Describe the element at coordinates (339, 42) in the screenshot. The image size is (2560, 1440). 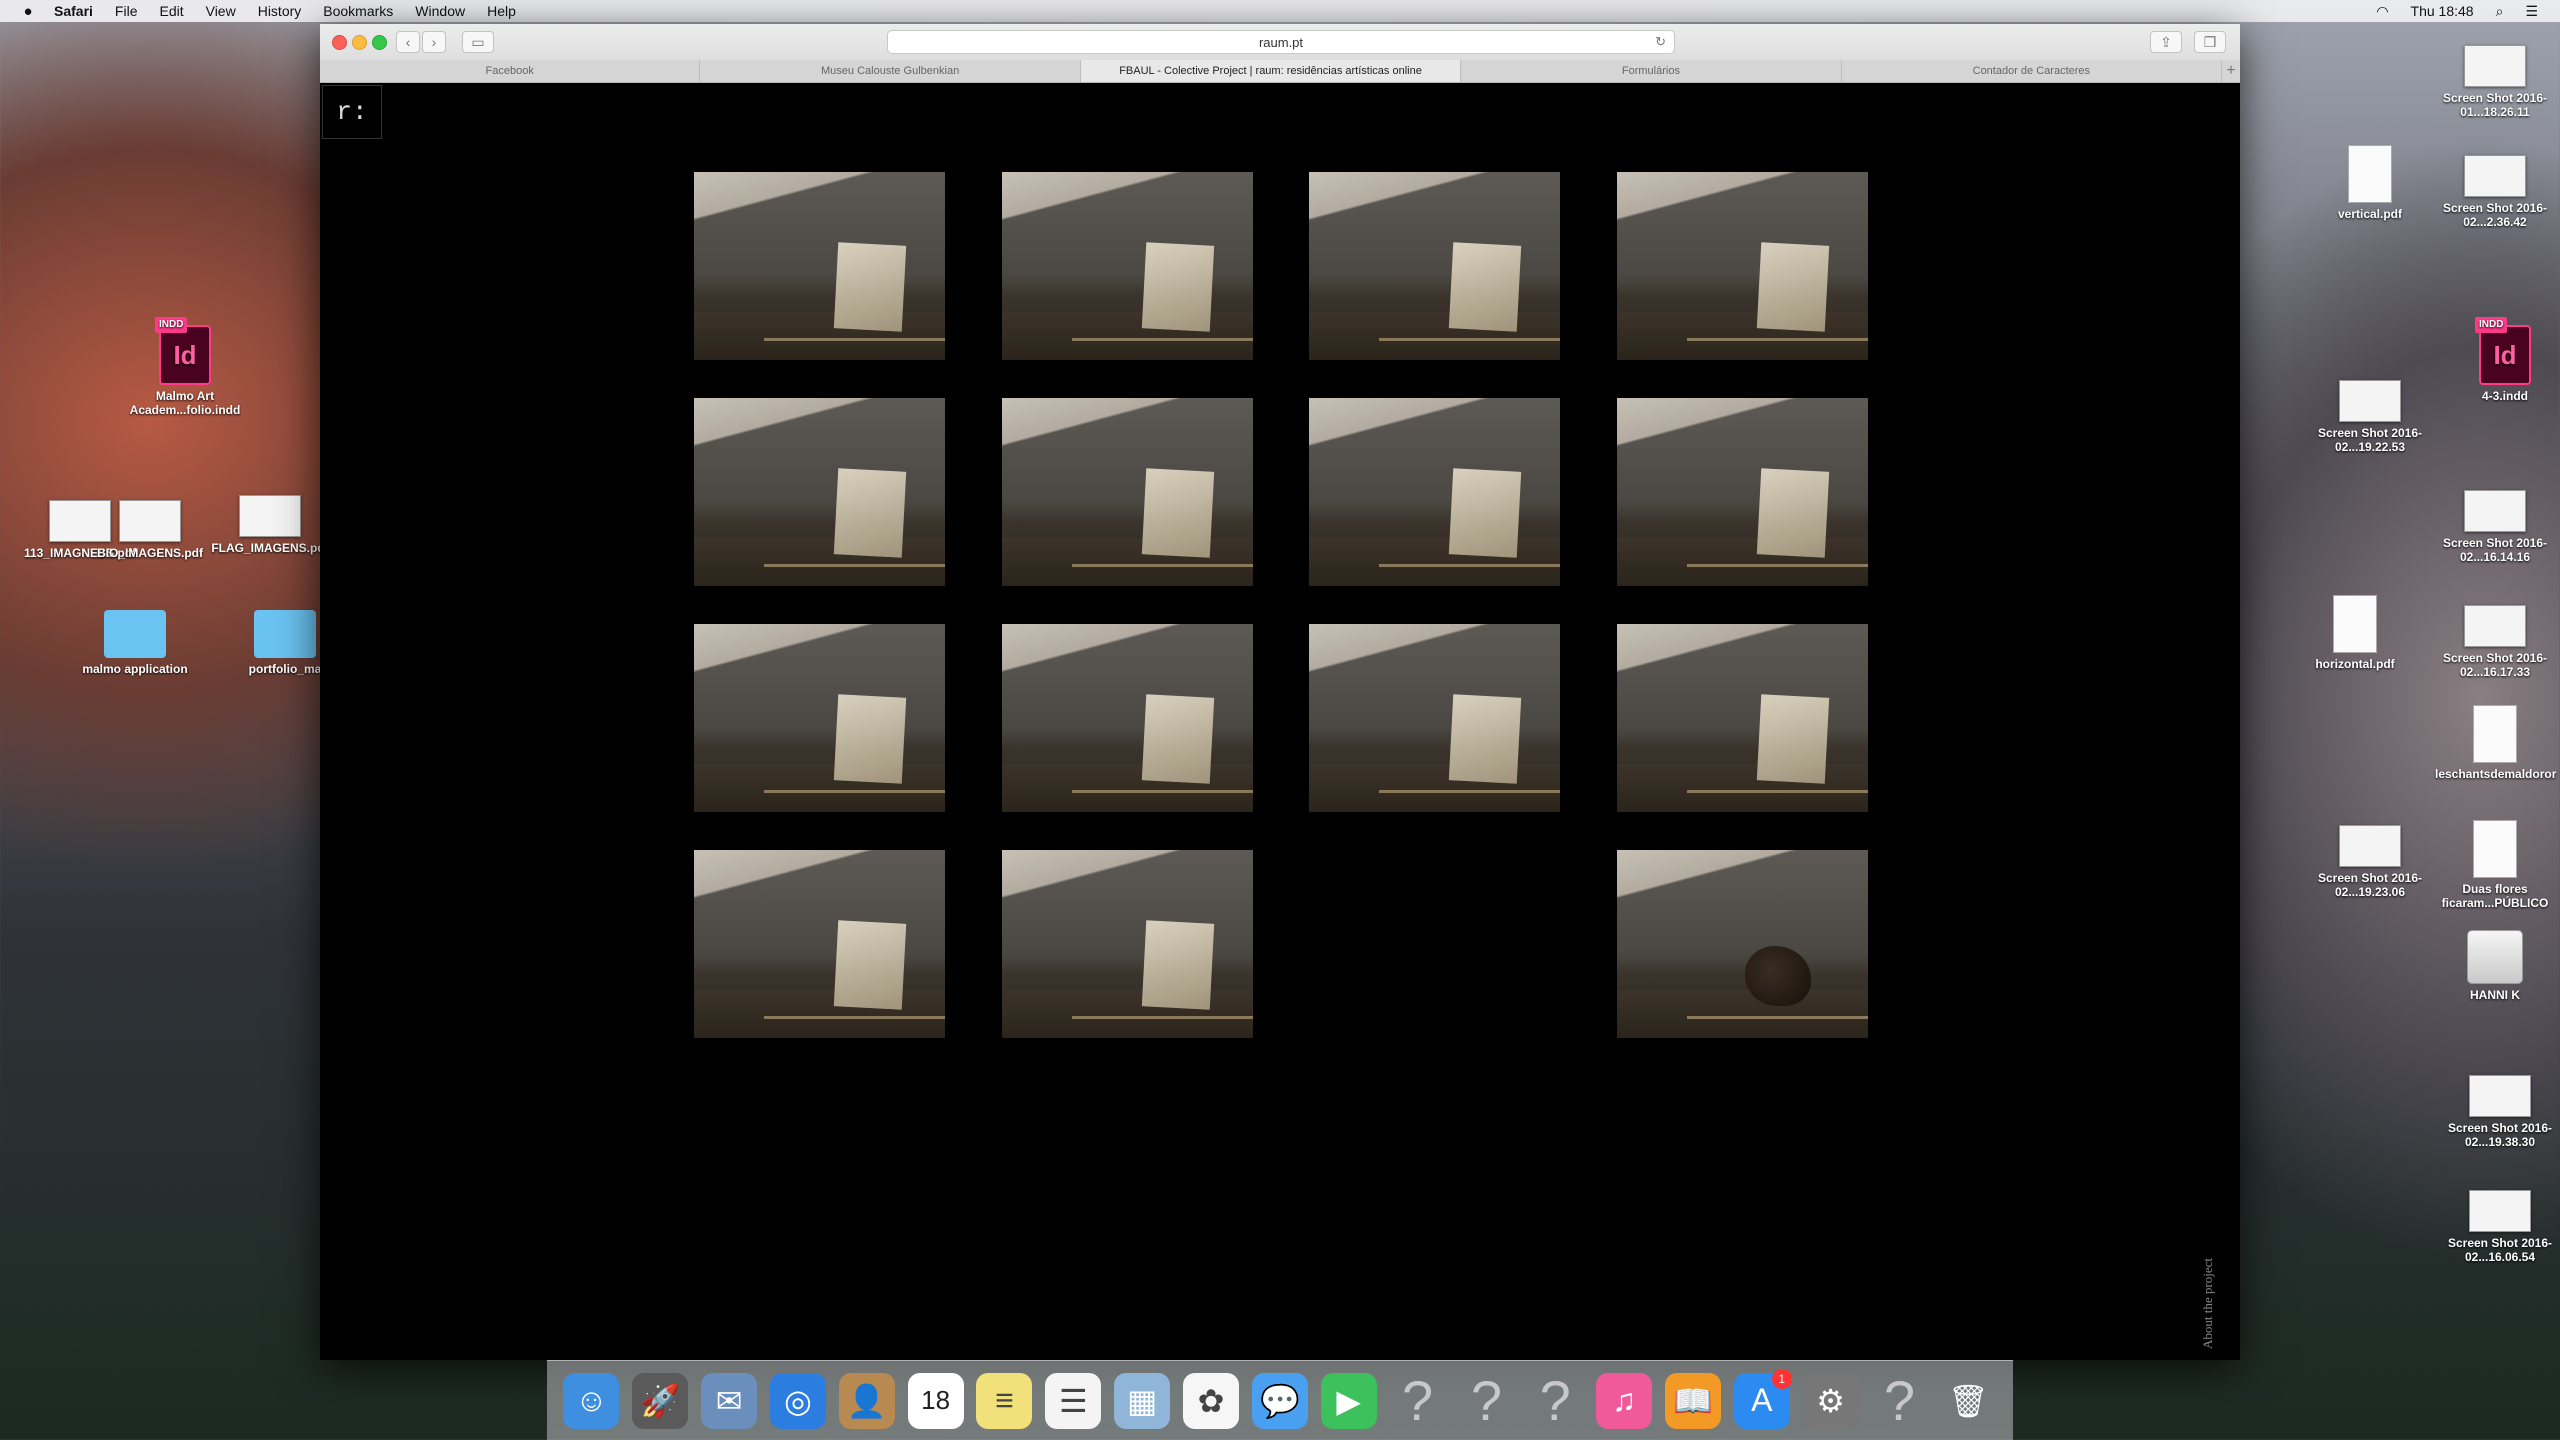
I see `close-window-button` at that location.